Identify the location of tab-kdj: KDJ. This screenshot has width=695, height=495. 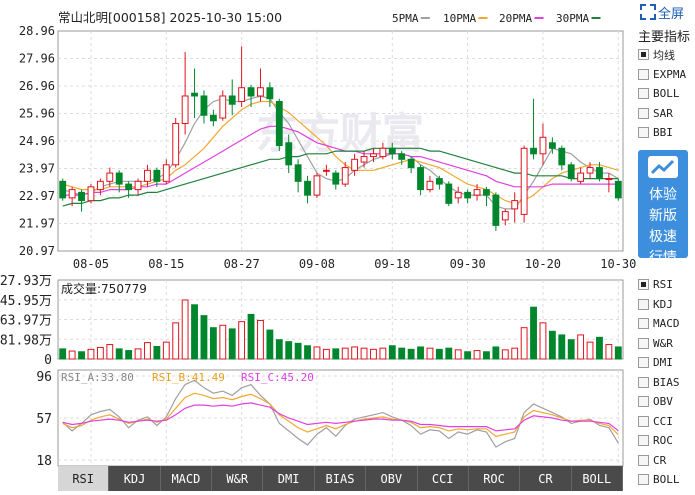
(135, 478).